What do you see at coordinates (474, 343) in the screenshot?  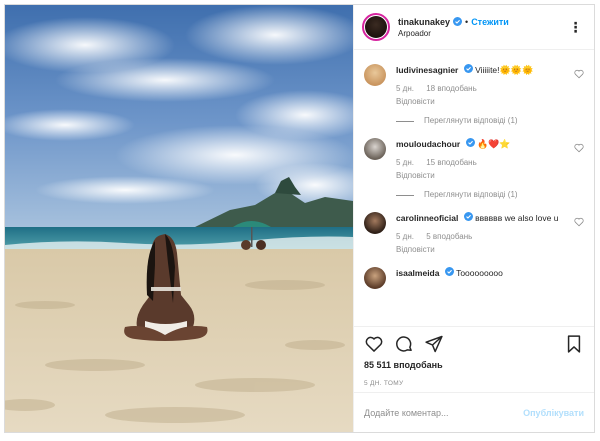 I see `post-actions-bar` at bounding box center [474, 343].